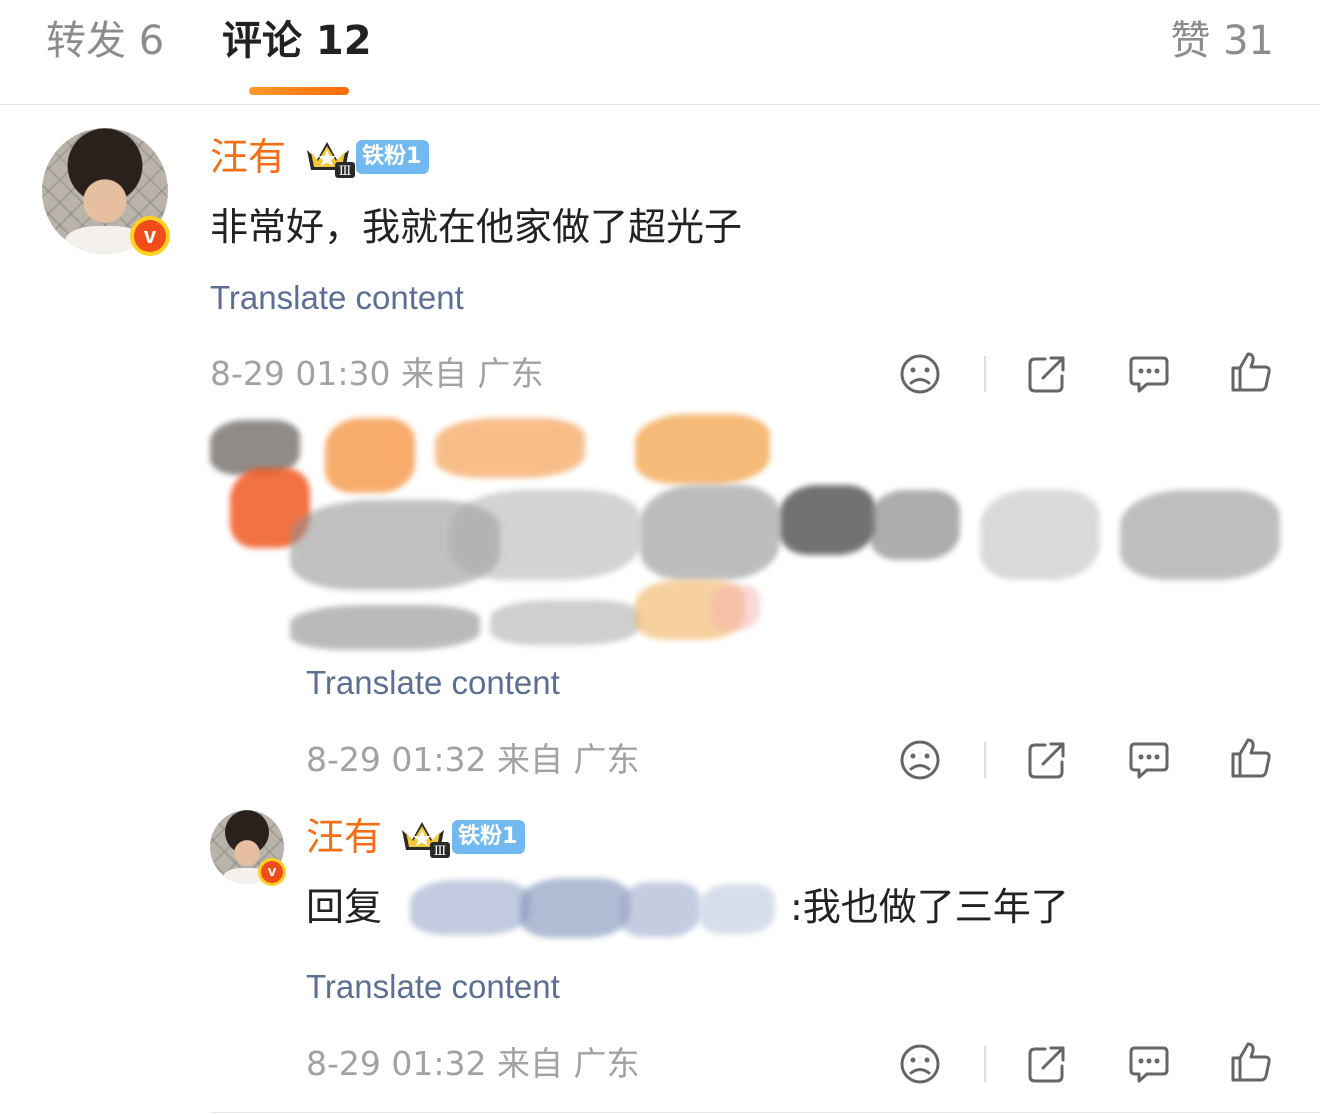  I want to click on reply-prefix: 回复, so click(344, 907).